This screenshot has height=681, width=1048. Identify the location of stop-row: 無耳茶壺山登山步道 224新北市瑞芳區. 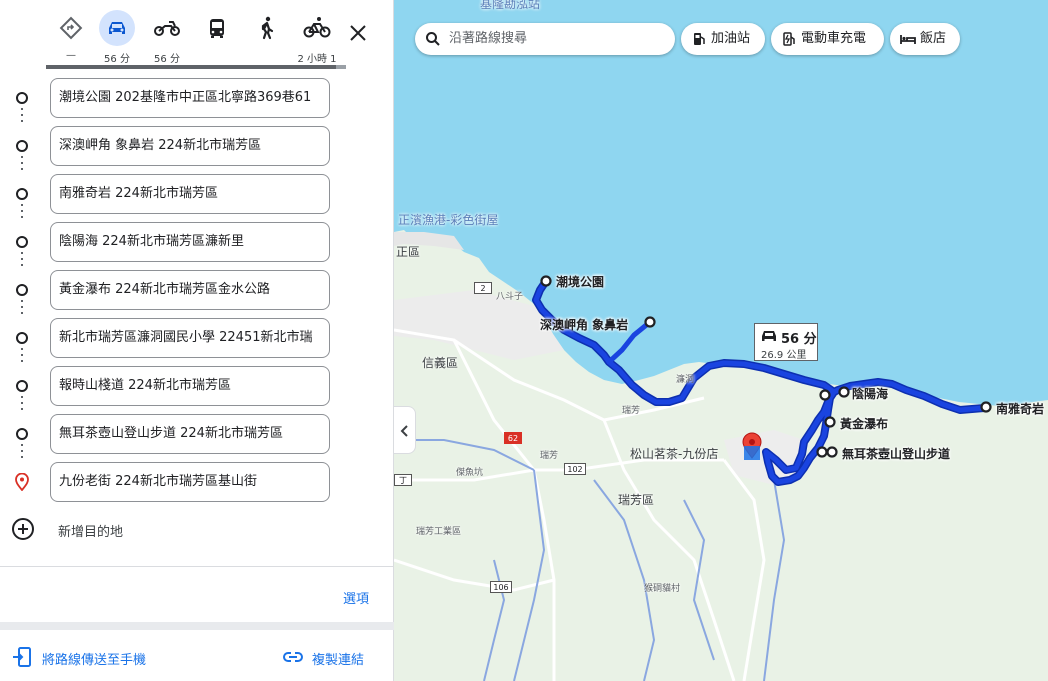
(197, 436).